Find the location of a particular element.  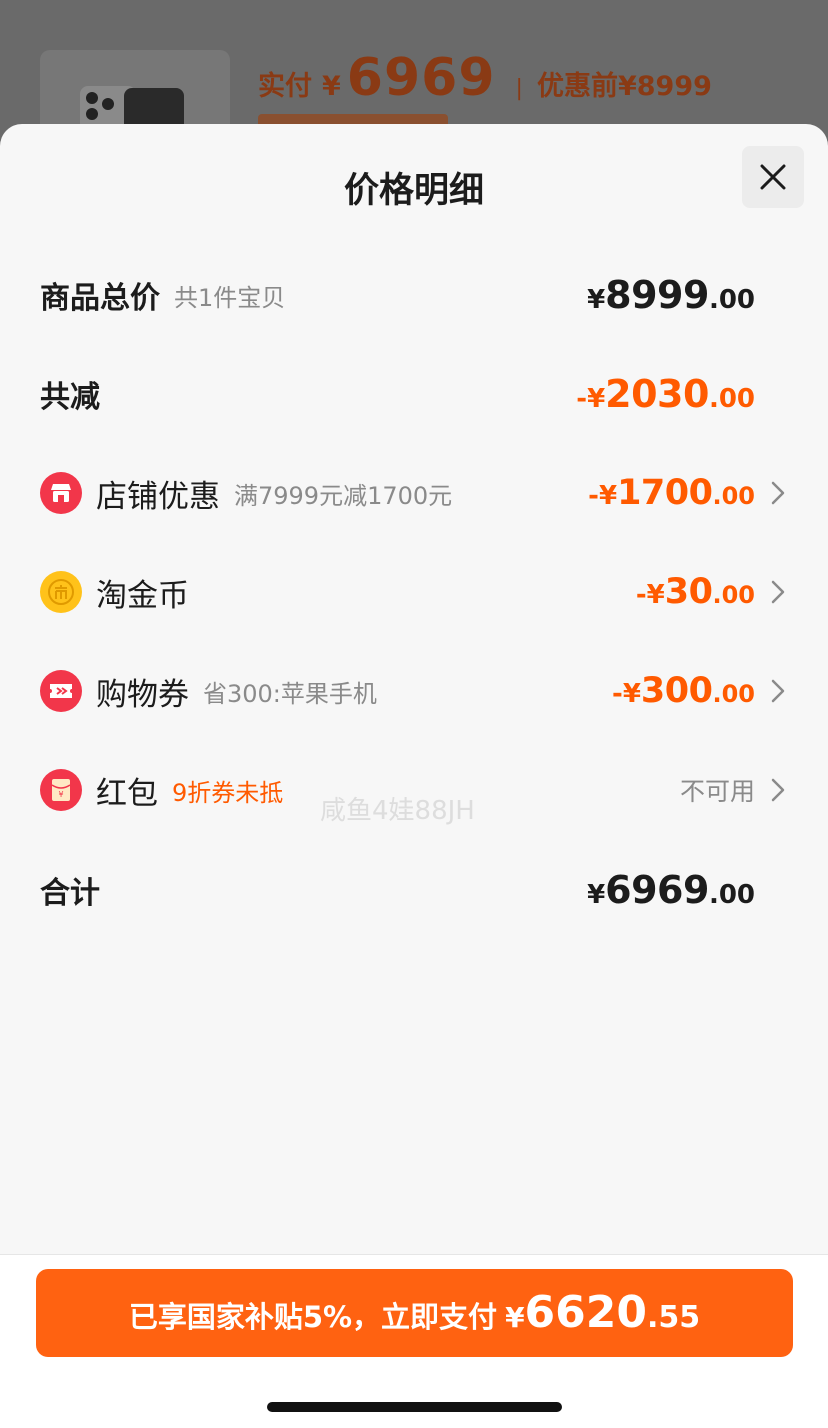

paid-price: 实付 ¥ 6969 | 优惠前 ¥8999 is located at coordinates (485, 78).